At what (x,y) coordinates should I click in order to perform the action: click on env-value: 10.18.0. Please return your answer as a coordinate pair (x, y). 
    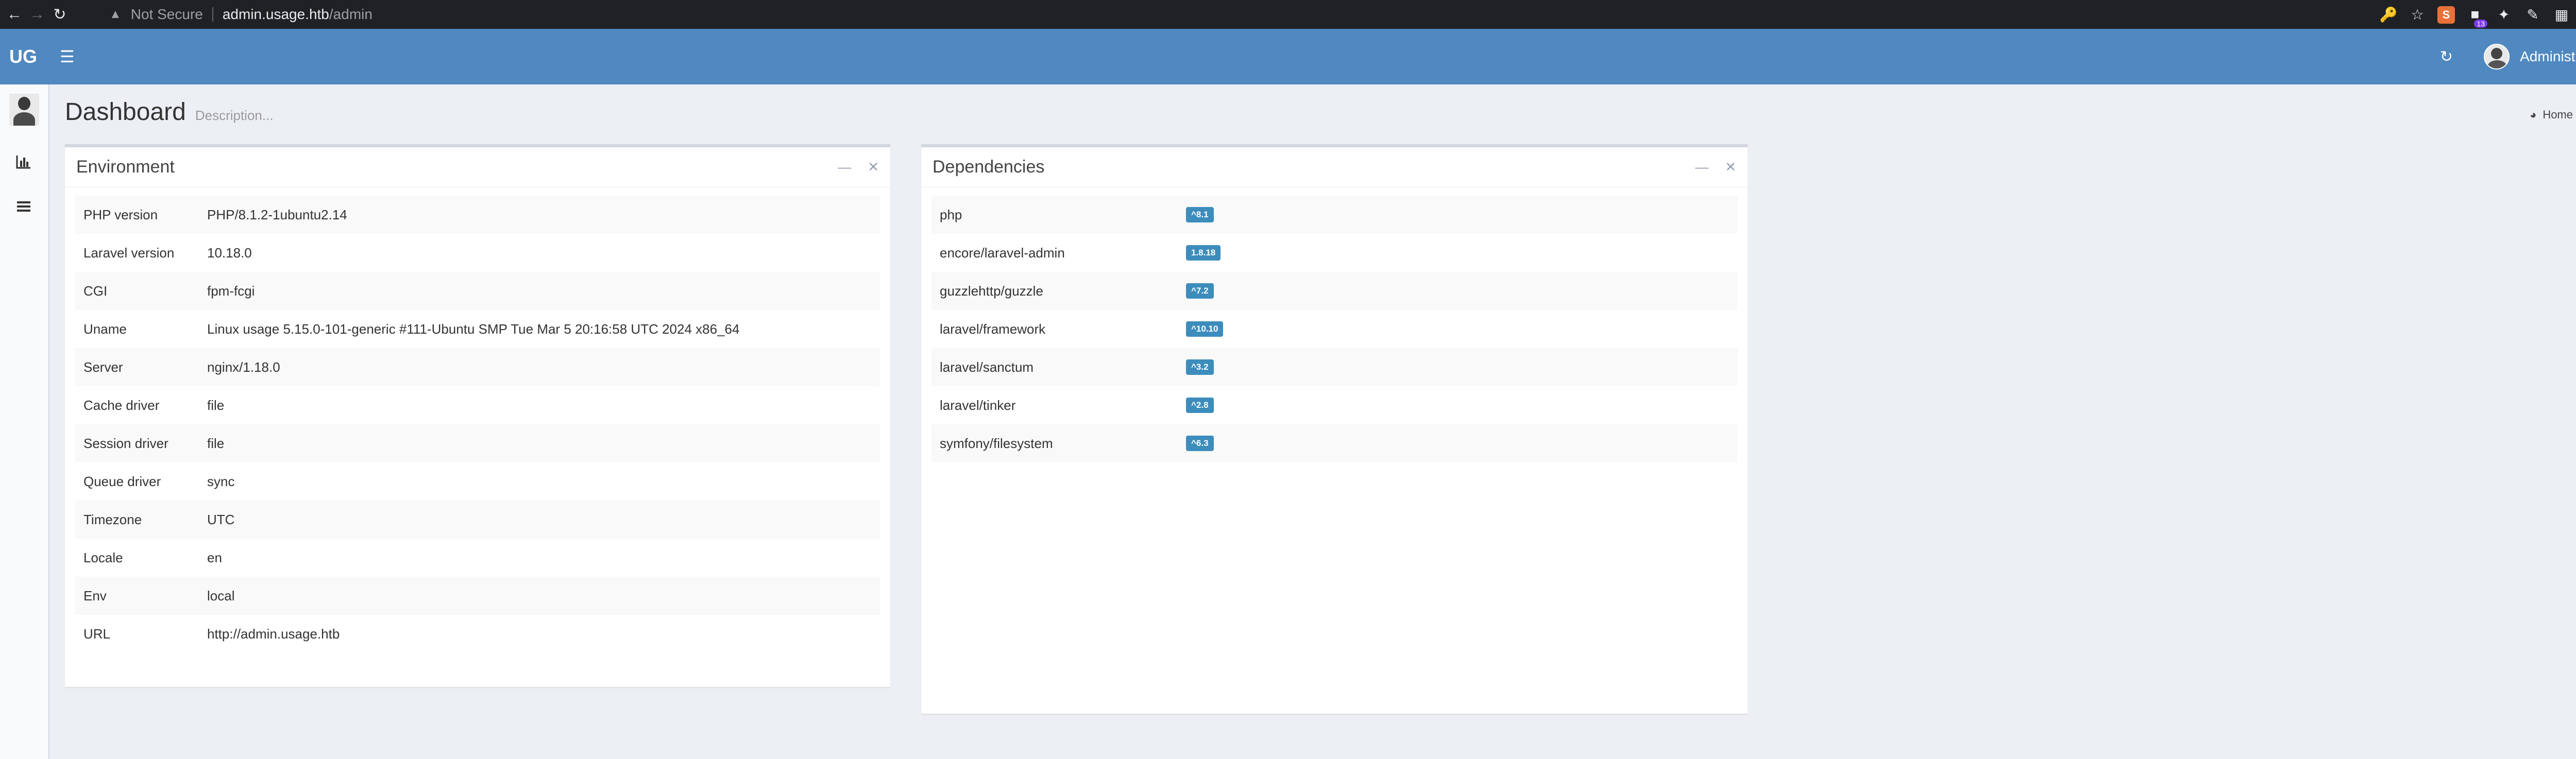
    Looking at the image, I should click on (229, 253).